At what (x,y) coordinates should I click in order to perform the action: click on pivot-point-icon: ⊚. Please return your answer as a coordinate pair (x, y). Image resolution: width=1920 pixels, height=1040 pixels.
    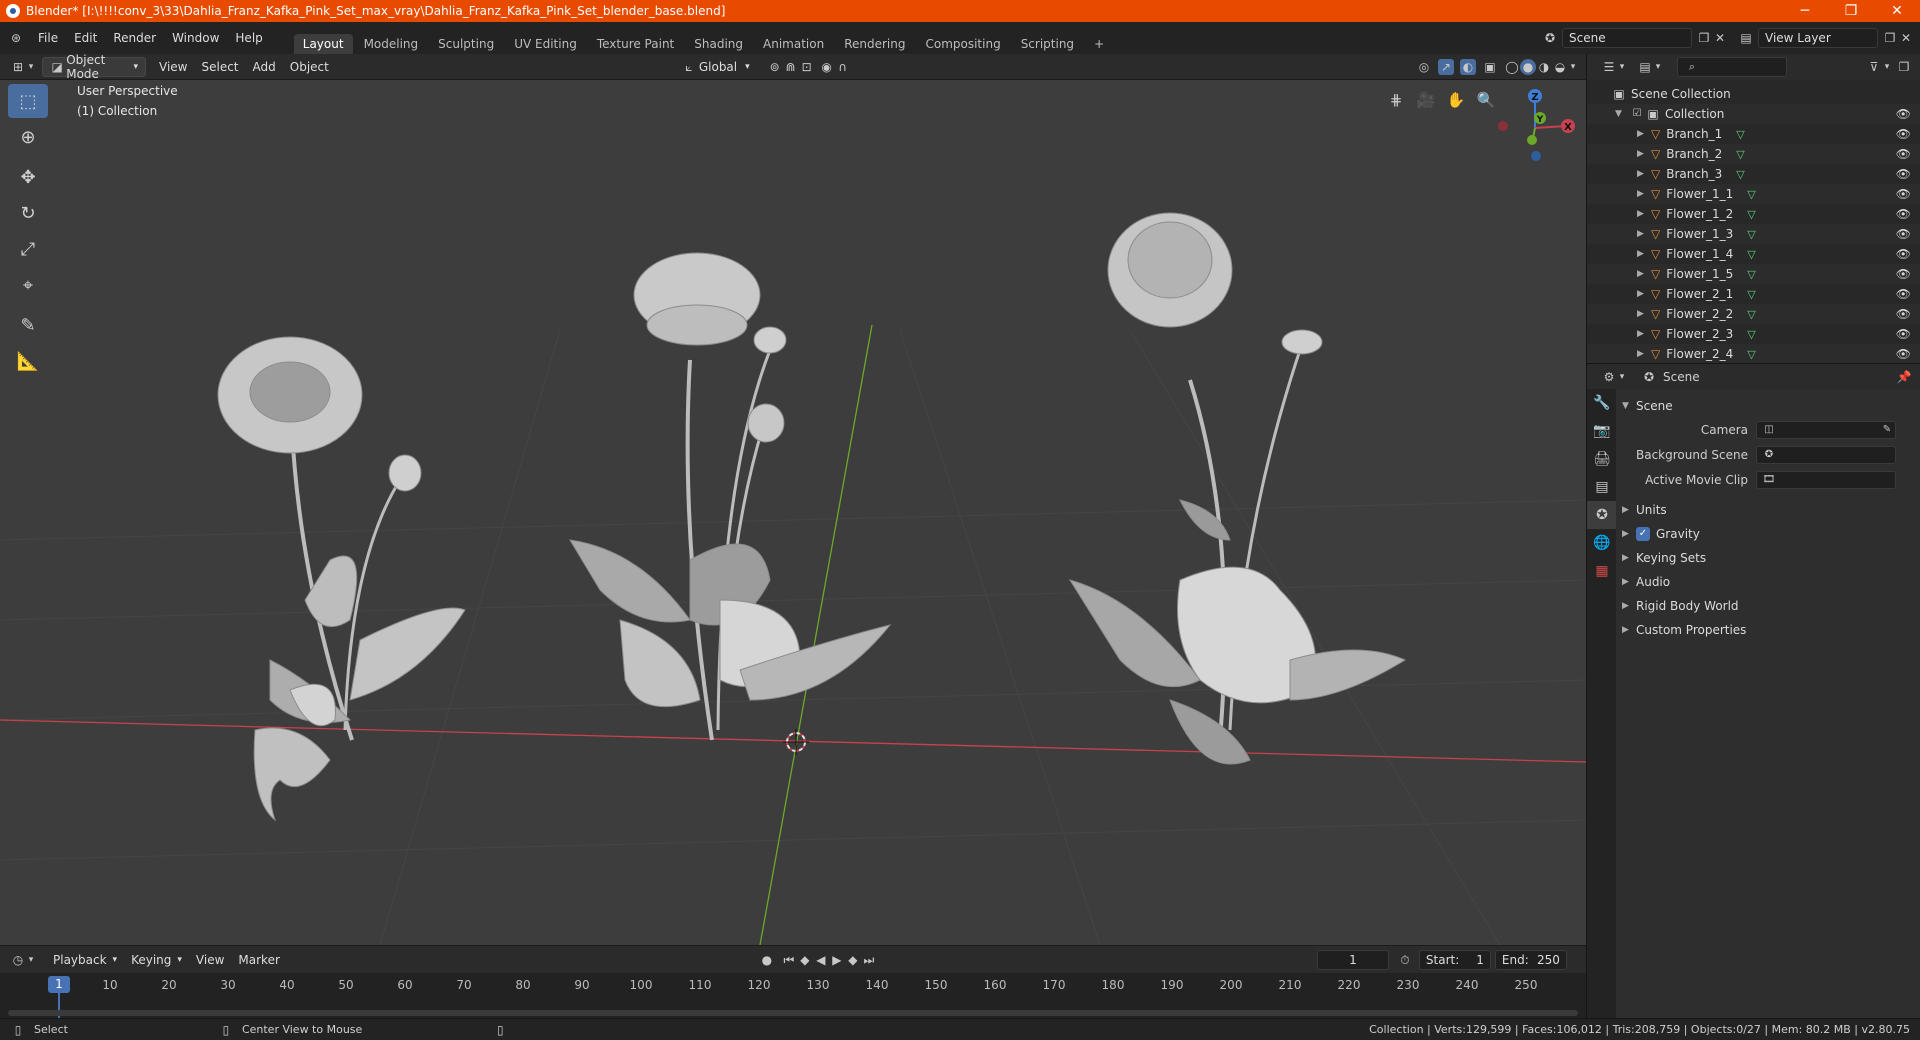
    Looking at the image, I should click on (775, 67).